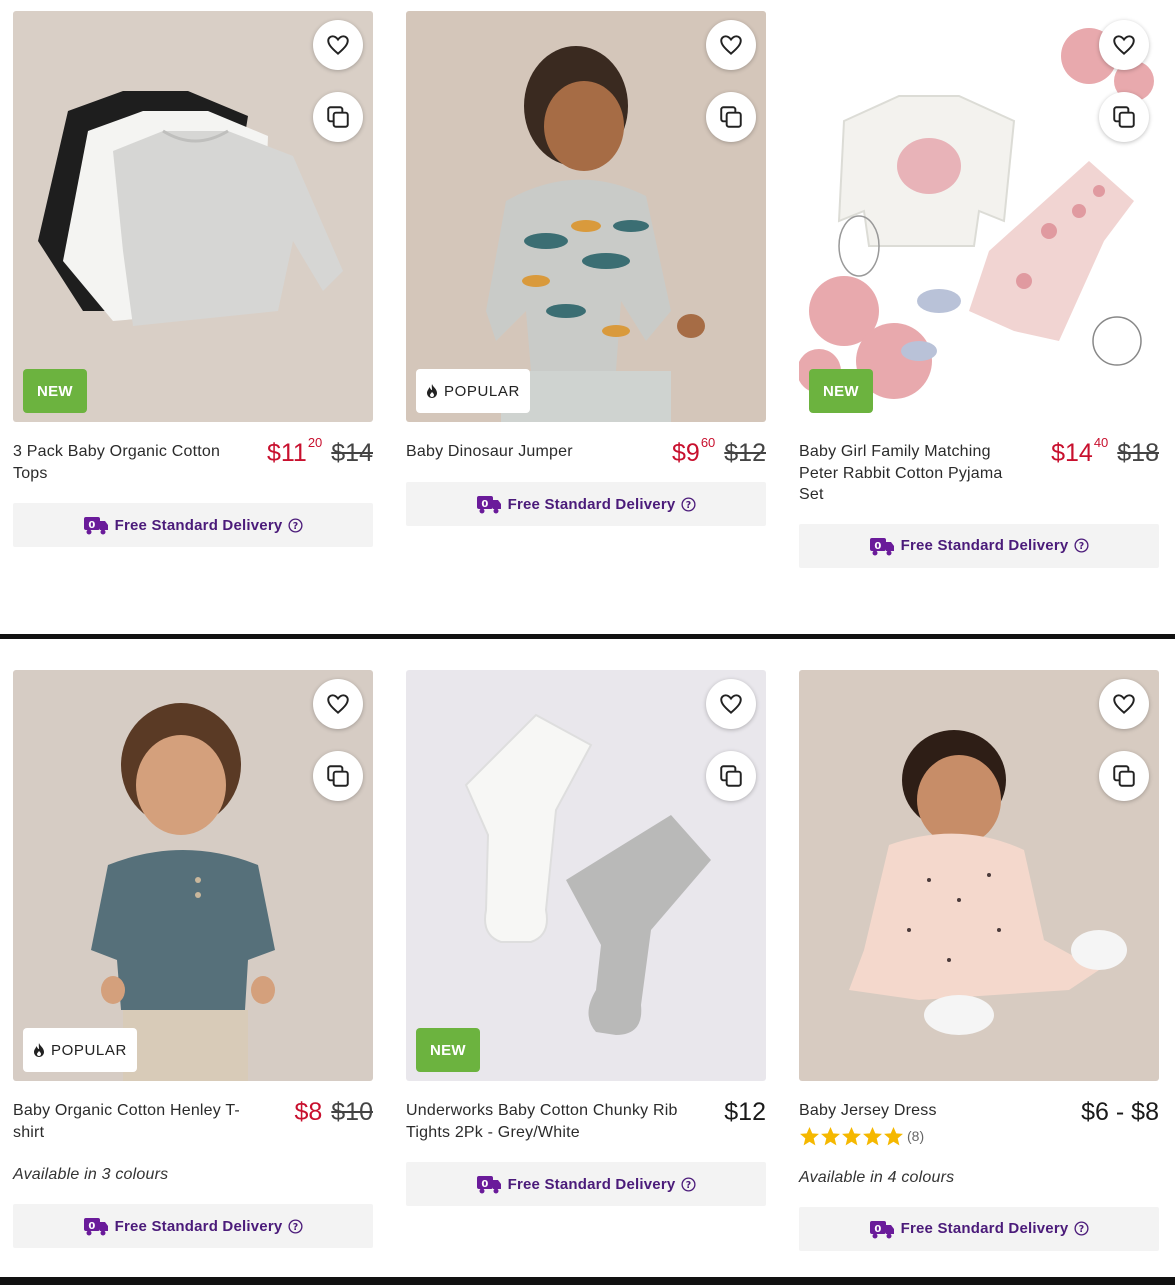  What do you see at coordinates (80, 1050) in the screenshot?
I see `badge-popular: POPULAR` at bounding box center [80, 1050].